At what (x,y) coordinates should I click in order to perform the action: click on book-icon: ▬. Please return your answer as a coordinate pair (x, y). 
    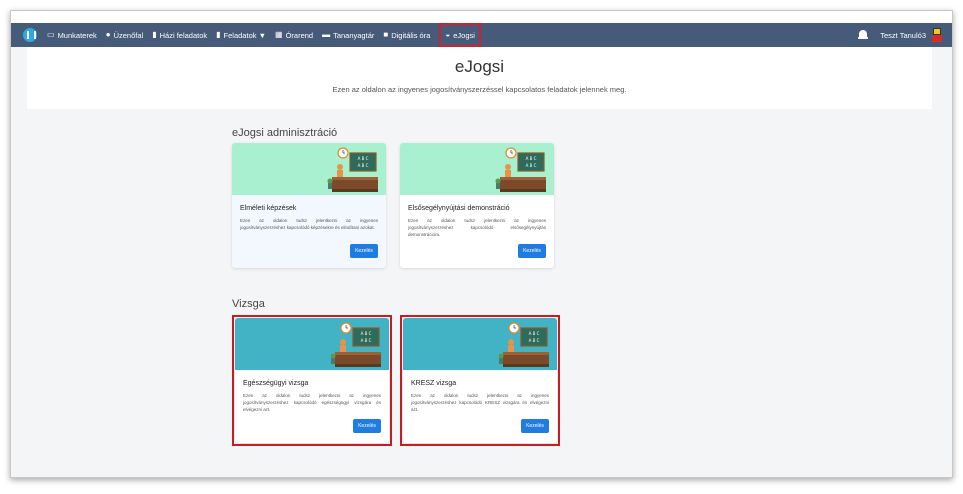
    Looking at the image, I should click on (326, 34).